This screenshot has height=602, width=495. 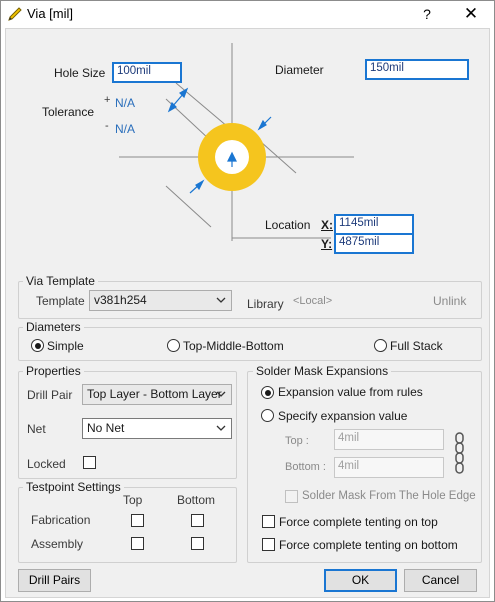 What do you see at coordinates (440, 580) in the screenshot?
I see `cancel-button: Cancel` at bounding box center [440, 580].